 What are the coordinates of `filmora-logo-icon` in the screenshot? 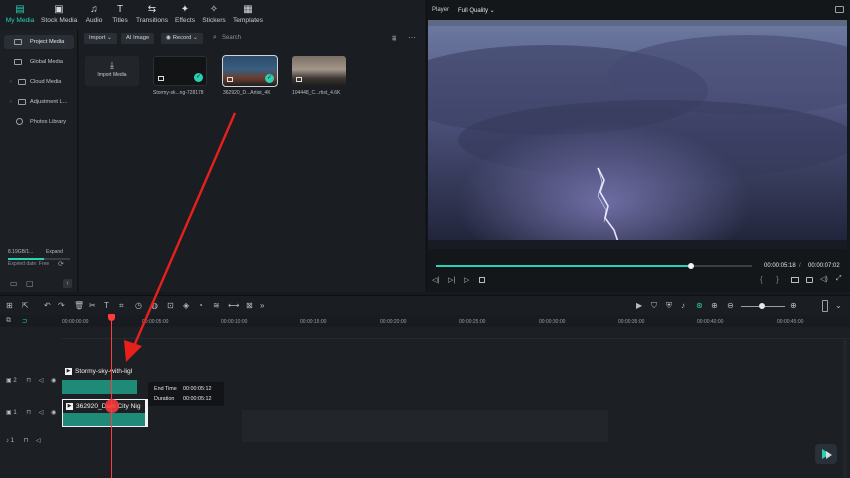 It's located at (827, 454).